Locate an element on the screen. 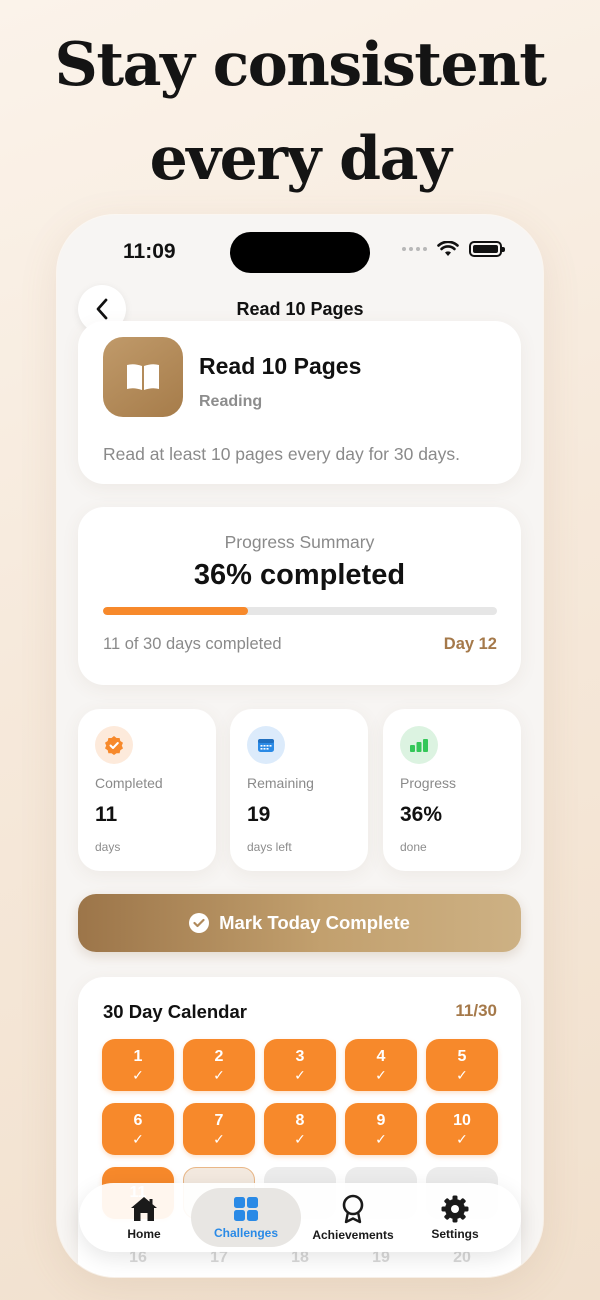 The image size is (600, 1300). progress-bar-fill is located at coordinates (175, 611).